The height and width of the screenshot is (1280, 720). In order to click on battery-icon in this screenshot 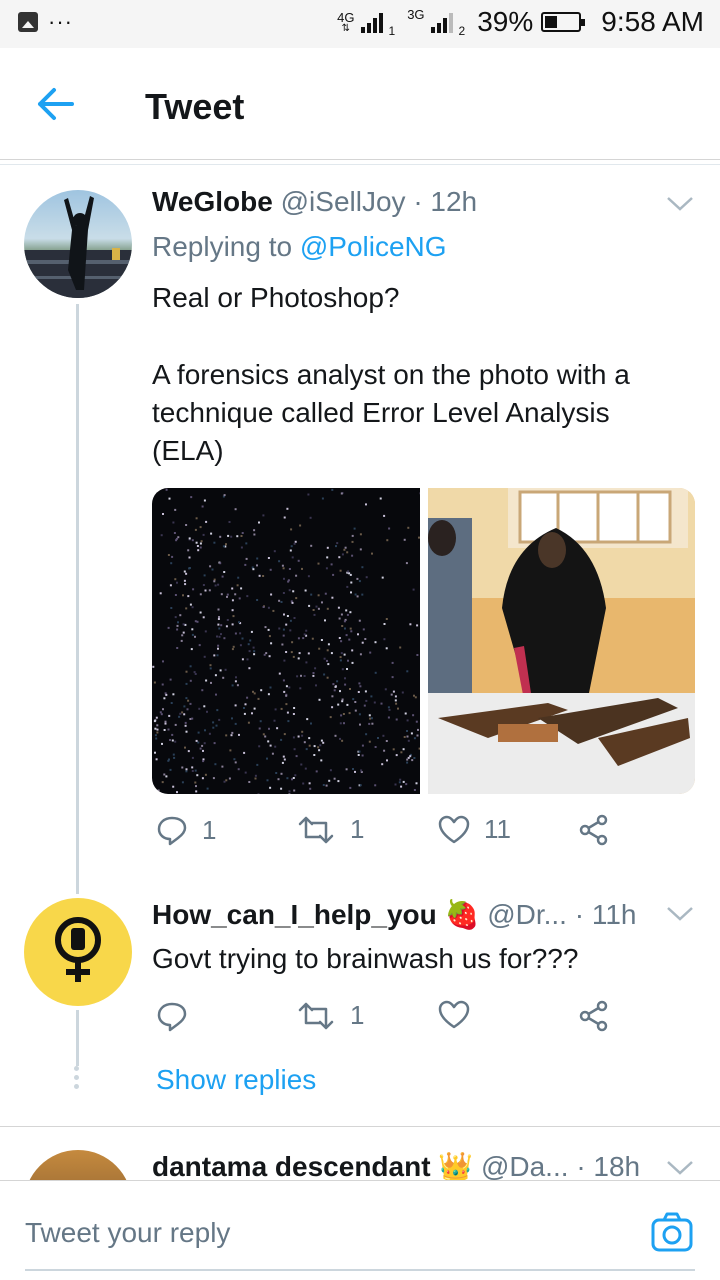, I will do `click(563, 22)`.